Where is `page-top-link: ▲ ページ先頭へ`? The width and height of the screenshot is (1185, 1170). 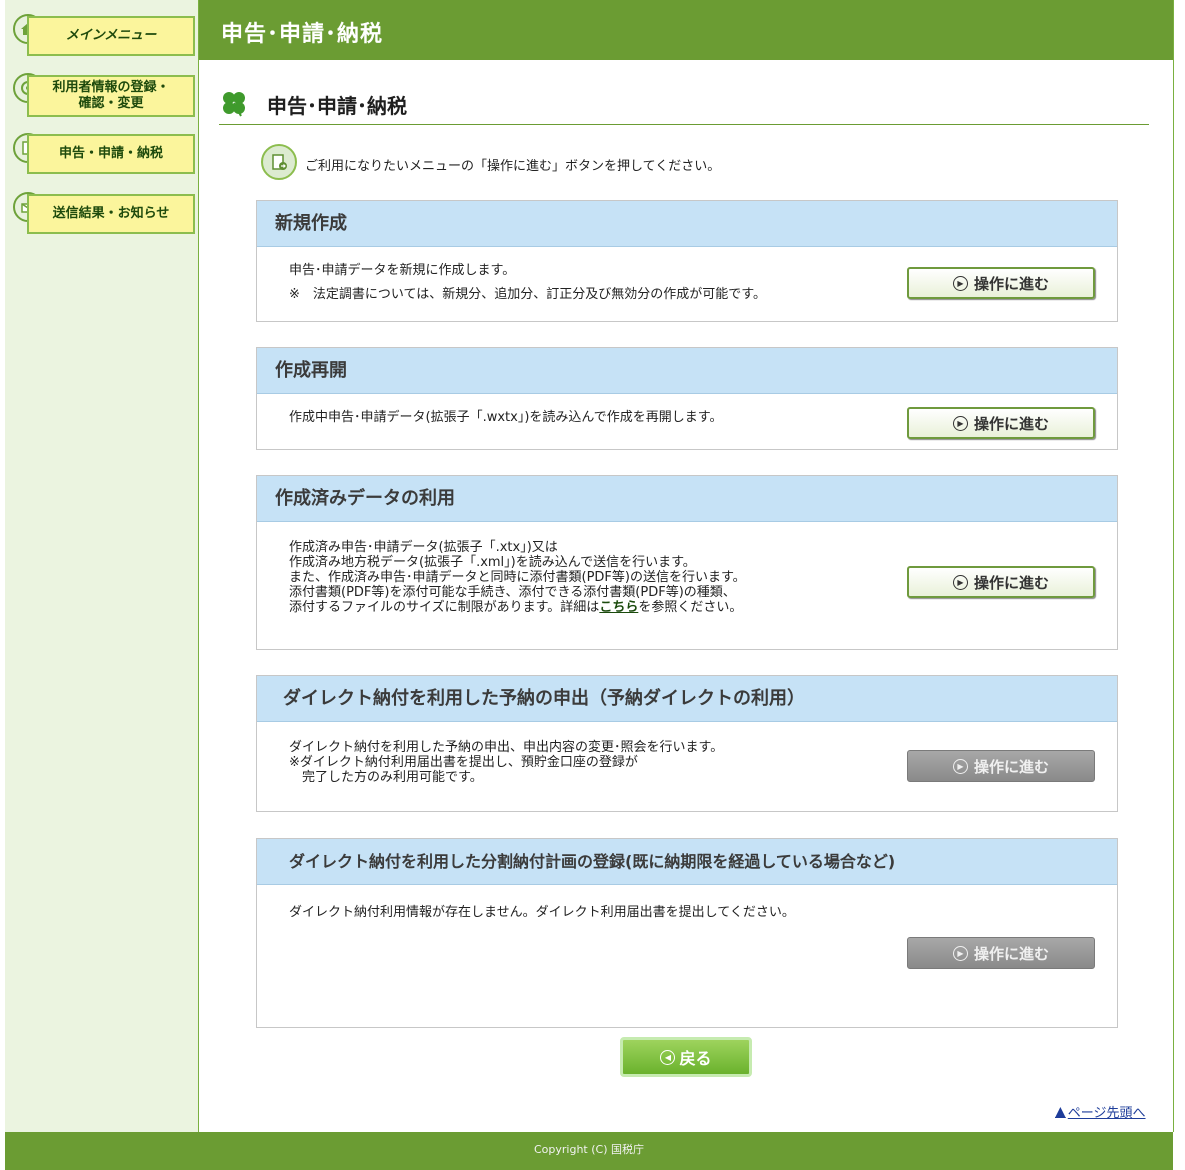
page-top-link: ▲ ページ先頭へ is located at coordinates (1100, 1112).